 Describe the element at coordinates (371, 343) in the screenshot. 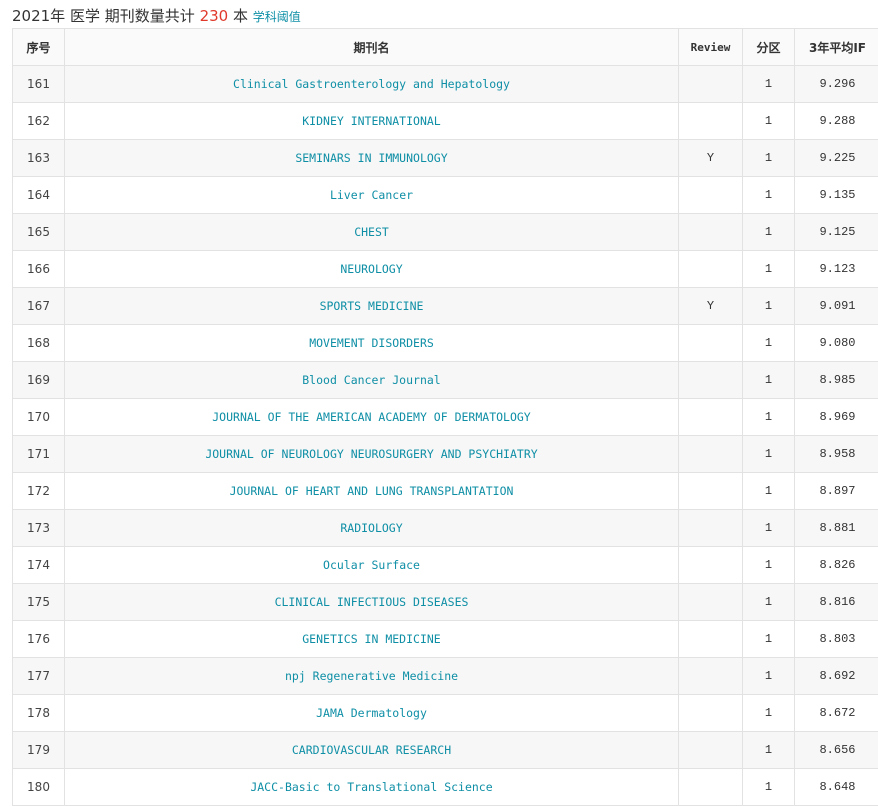

I see `journal-name-link: MOVEMENT DISORDERS` at that location.